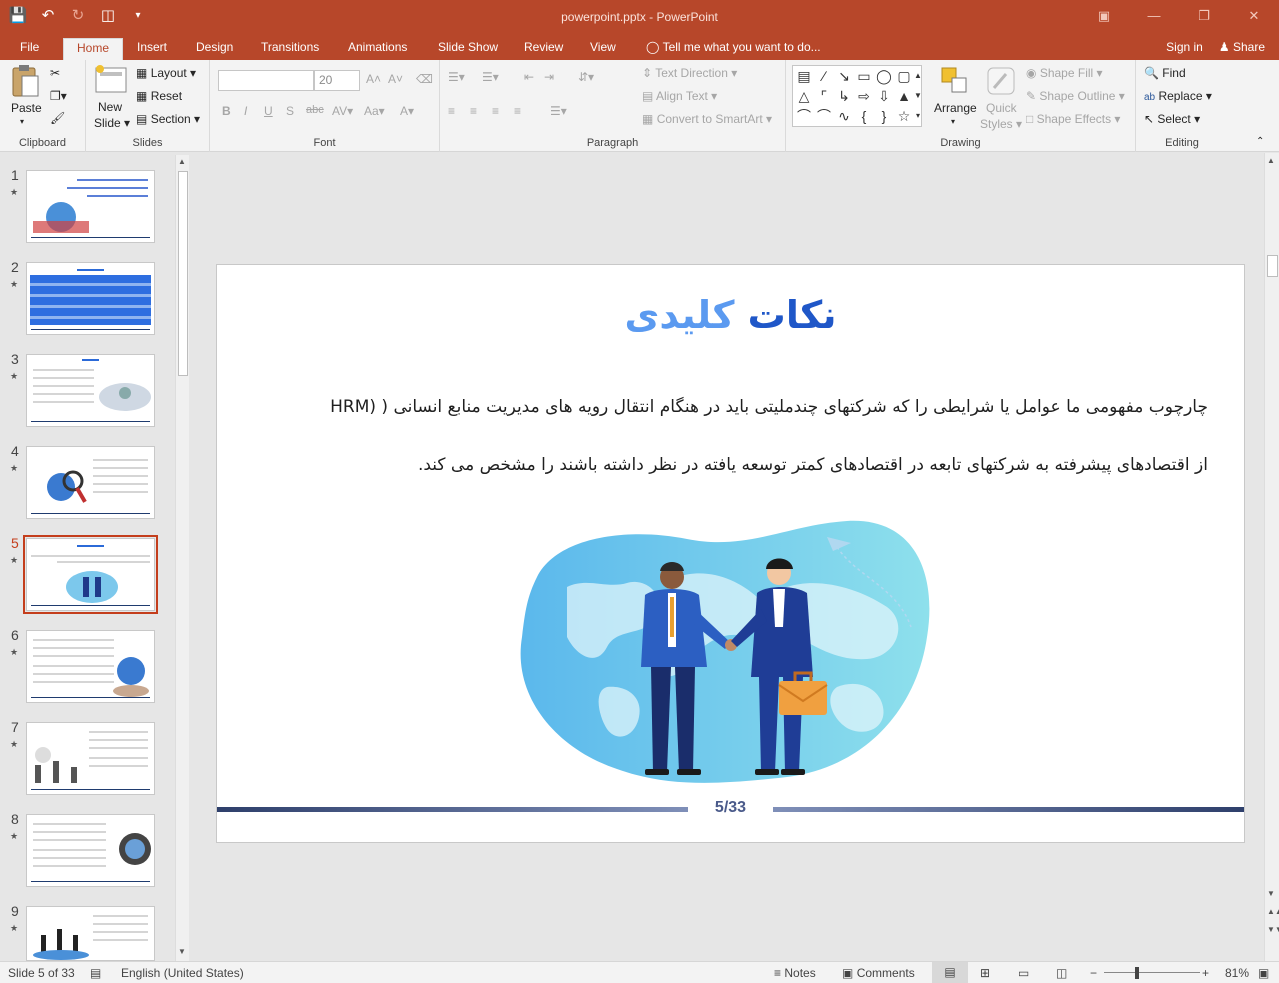 The height and width of the screenshot is (983, 1279). I want to click on clear-formatting-icon: ⌫, so click(424, 79).